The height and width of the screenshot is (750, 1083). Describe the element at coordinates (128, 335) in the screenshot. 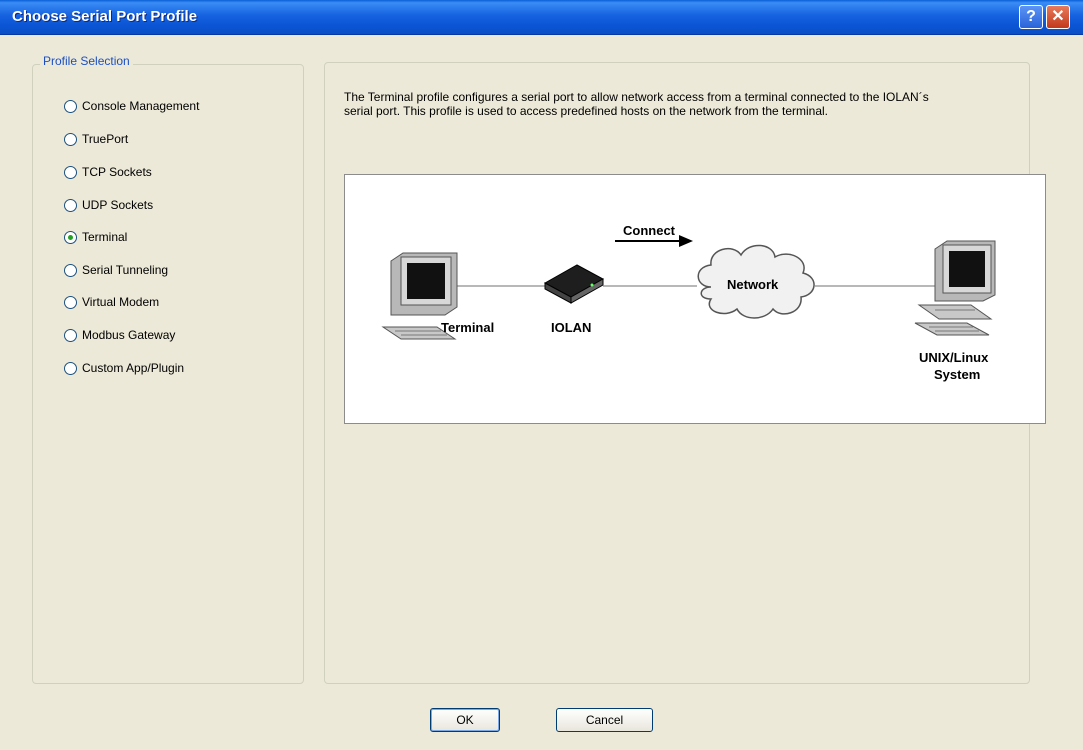

I see `radio-label: Modbus Gateway` at that location.